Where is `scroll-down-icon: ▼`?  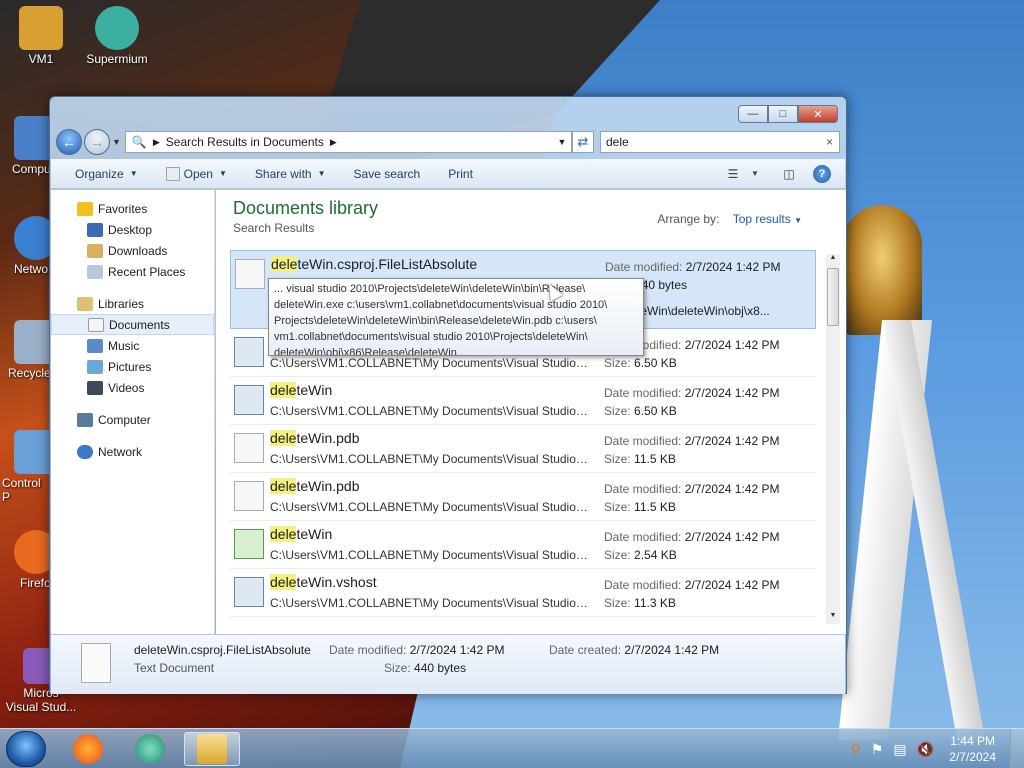
scroll-down-icon: ▼ is located at coordinates (833, 618).